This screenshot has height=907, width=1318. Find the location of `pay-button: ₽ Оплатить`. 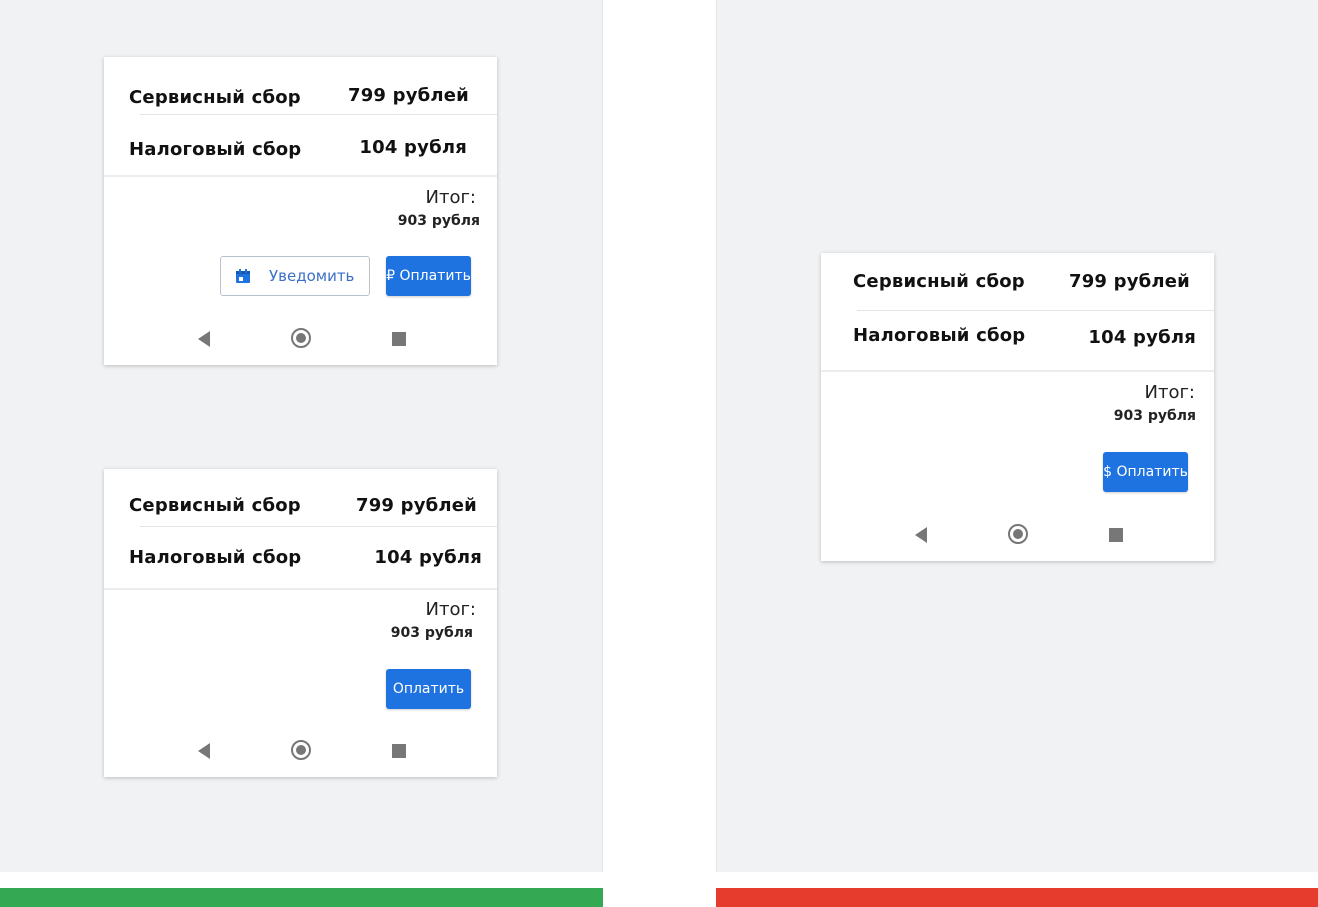

pay-button: ₽ Оплатить is located at coordinates (428, 276).